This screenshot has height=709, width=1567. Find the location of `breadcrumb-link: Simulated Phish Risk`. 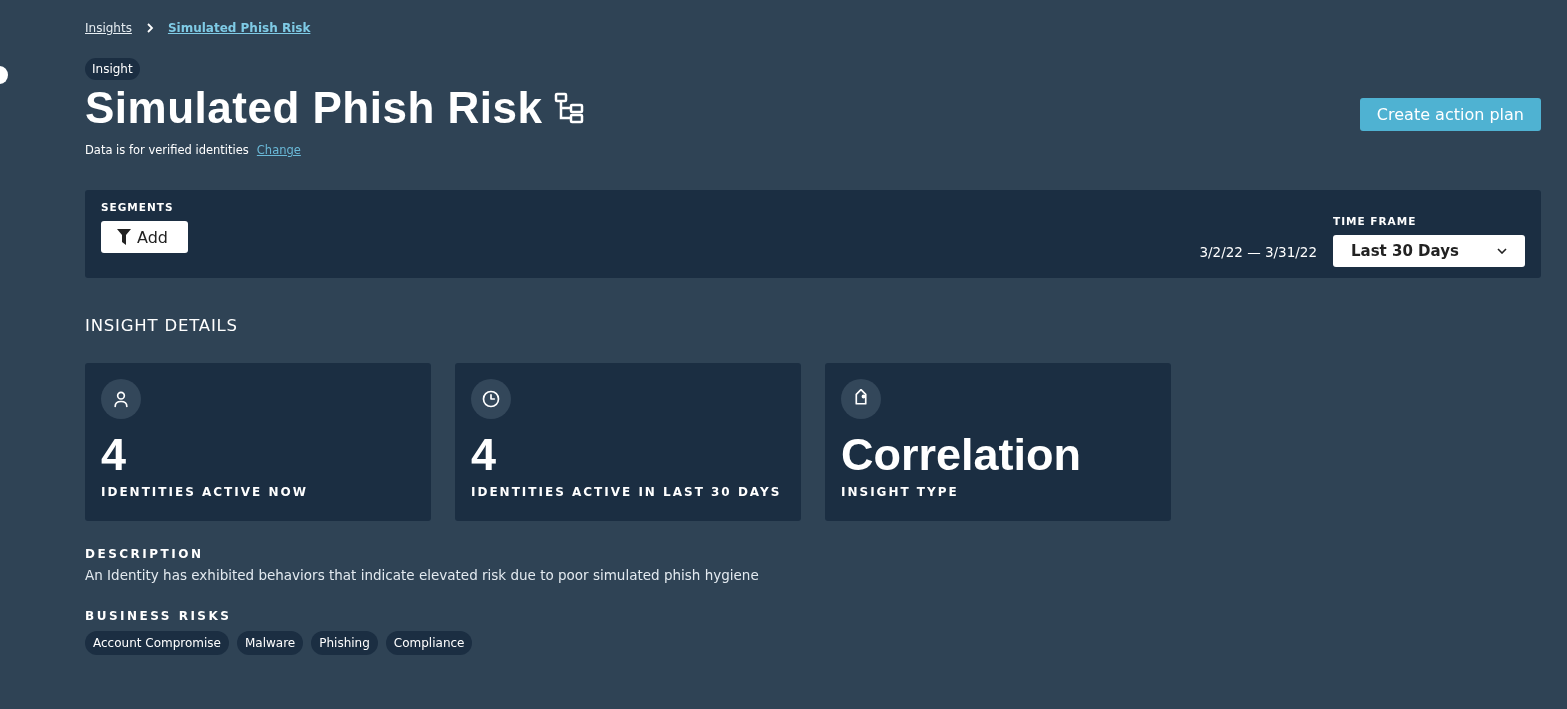

breadcrumb-link: Simulated Phish Risk is located at coordinates (239, 28).